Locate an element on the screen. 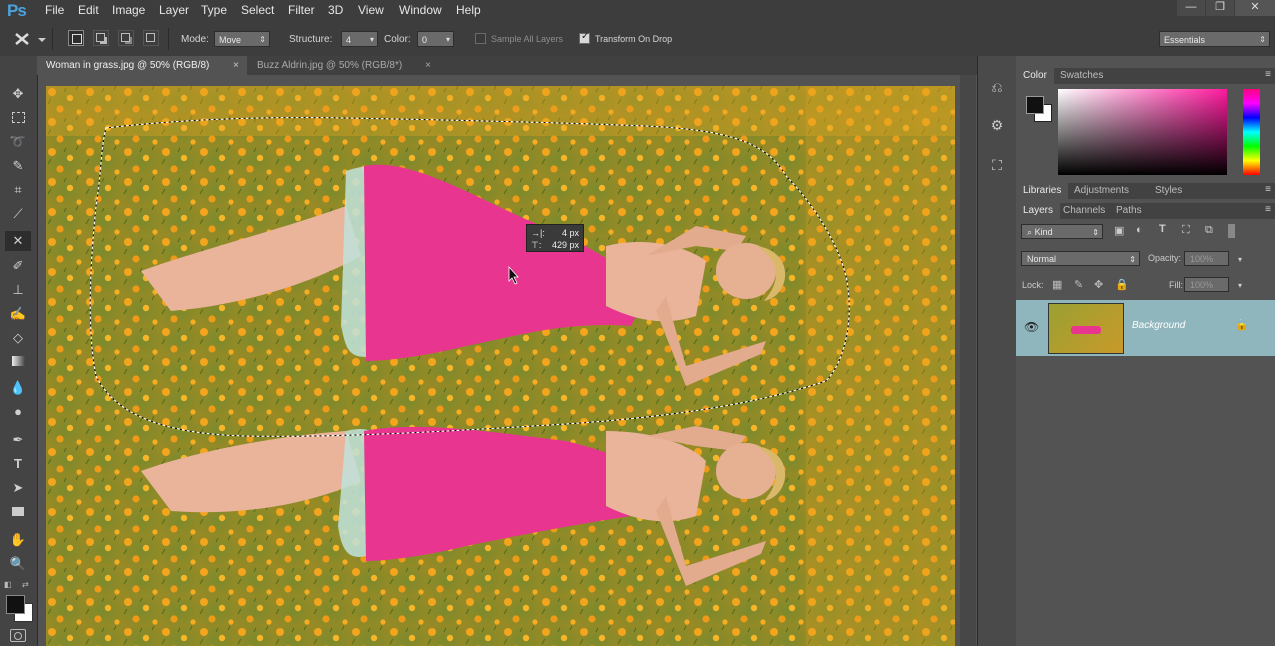 The image size is (1275, 646). document-tab-title: Woman in grass.jpg @ 50% (RGB/8) is located at coordinates (128, 65).